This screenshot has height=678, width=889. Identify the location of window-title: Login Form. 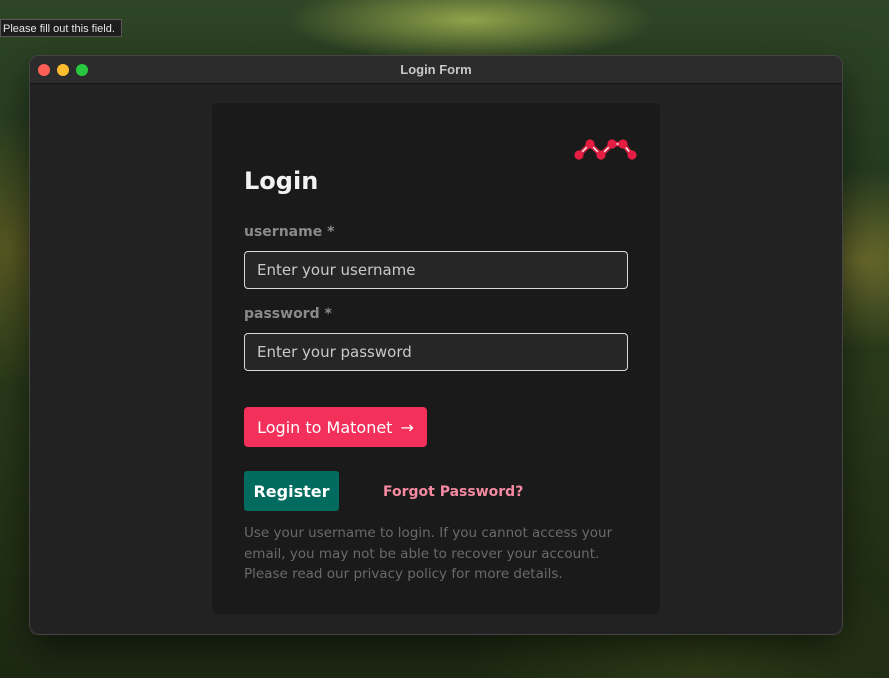
(436, 69).